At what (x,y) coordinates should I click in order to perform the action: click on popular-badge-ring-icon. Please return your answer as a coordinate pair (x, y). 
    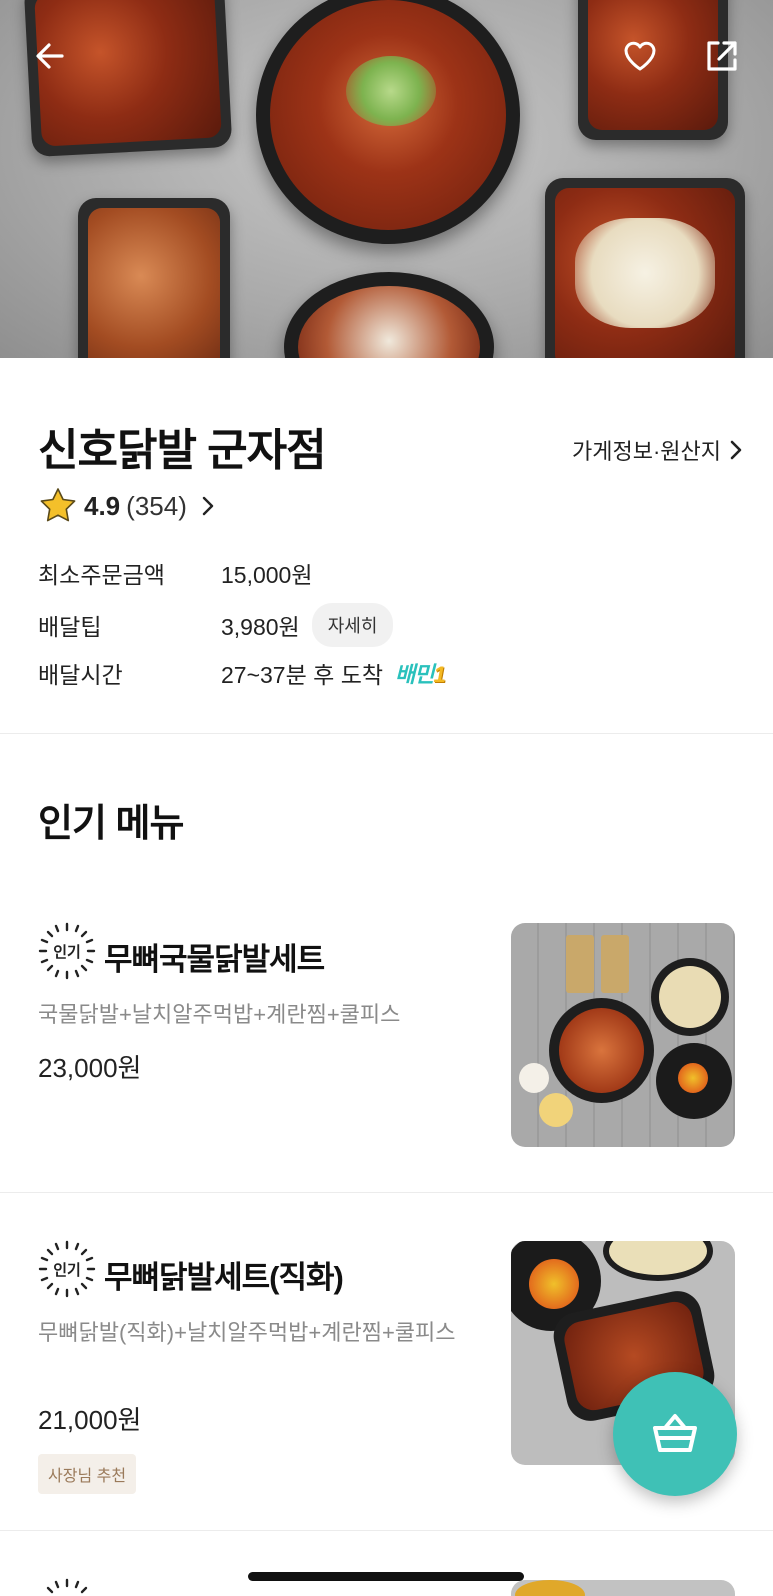
    Looking at the image, I should click on (67, 1586).